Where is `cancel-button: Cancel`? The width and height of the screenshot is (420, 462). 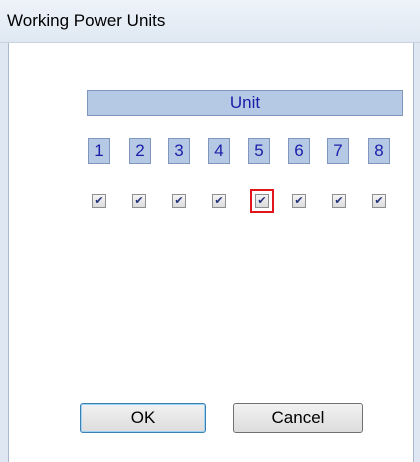
cancel-button: Cancel is located at coordinates (298, 418).